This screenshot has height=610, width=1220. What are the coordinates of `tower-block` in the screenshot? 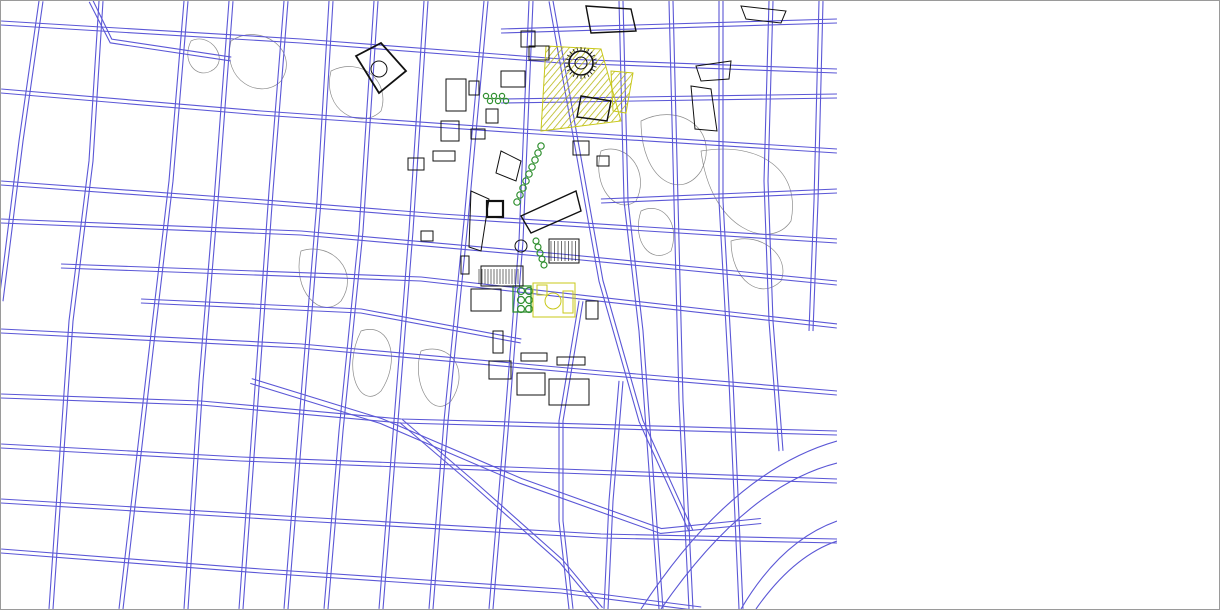 It's located at (495, 209).